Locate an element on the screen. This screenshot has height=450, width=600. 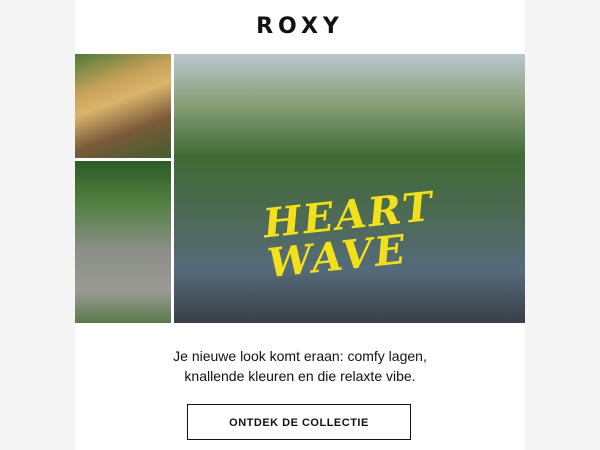
discover-collection-button: ONTDEK DE COLLECTIE is located at coordinates (299, 422).